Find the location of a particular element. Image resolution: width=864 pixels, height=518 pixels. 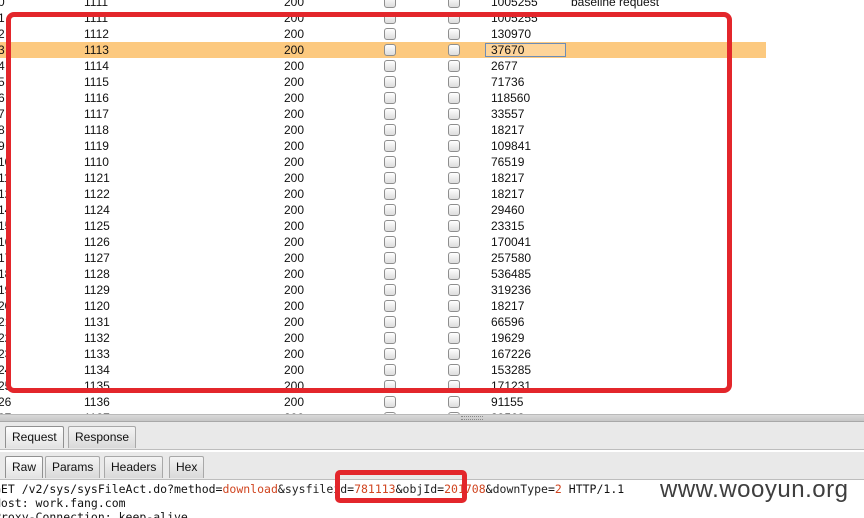

table-row: 10 1110 200 76519 is located at coordinates (383, 162).